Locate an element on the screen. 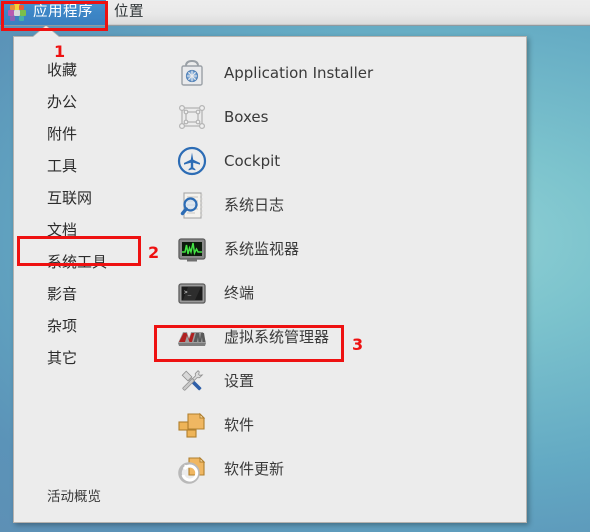  category-label: 影音 is located at coordinates (62, 293).